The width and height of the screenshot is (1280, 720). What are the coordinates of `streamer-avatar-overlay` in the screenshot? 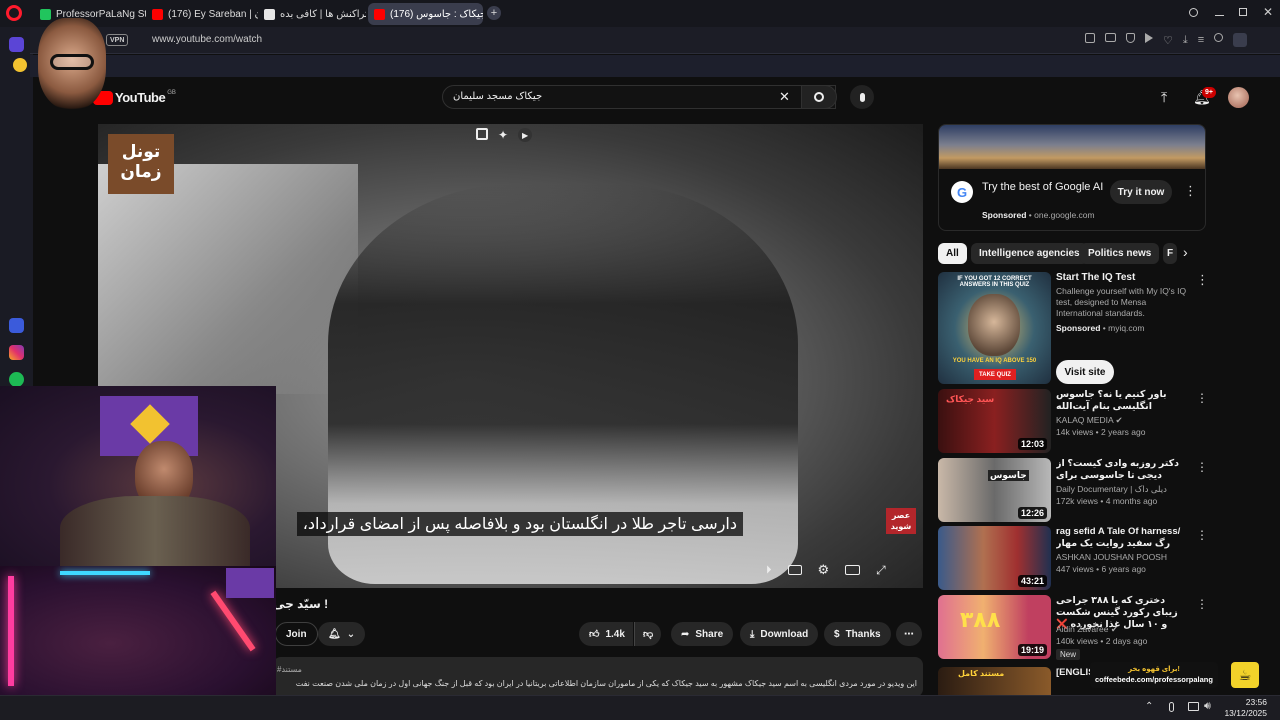 It's located at (72, 64).